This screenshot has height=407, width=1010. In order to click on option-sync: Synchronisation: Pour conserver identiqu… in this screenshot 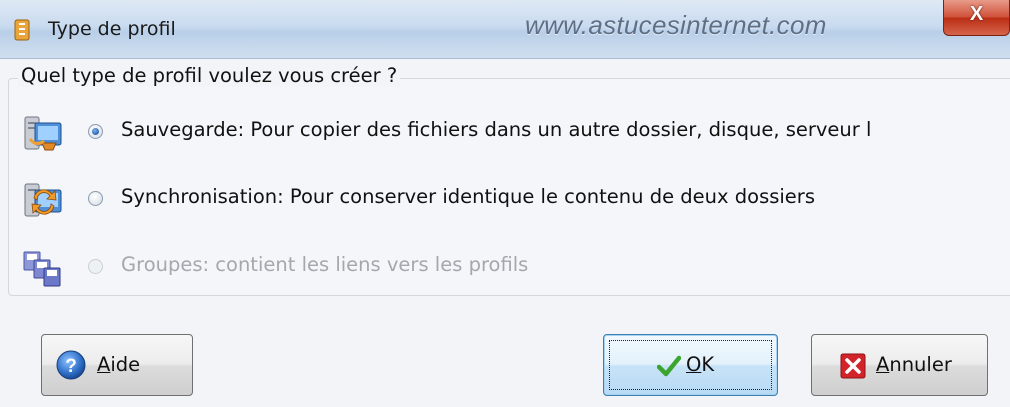, I will do `click(516, 200)`.